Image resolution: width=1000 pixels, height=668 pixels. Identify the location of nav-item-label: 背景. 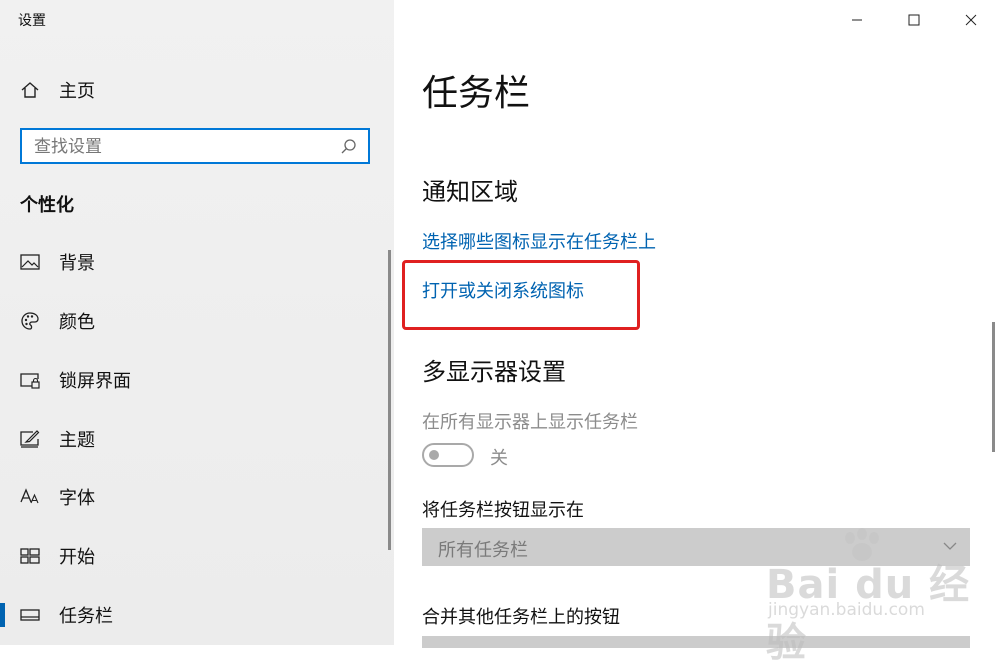
(77, 263).